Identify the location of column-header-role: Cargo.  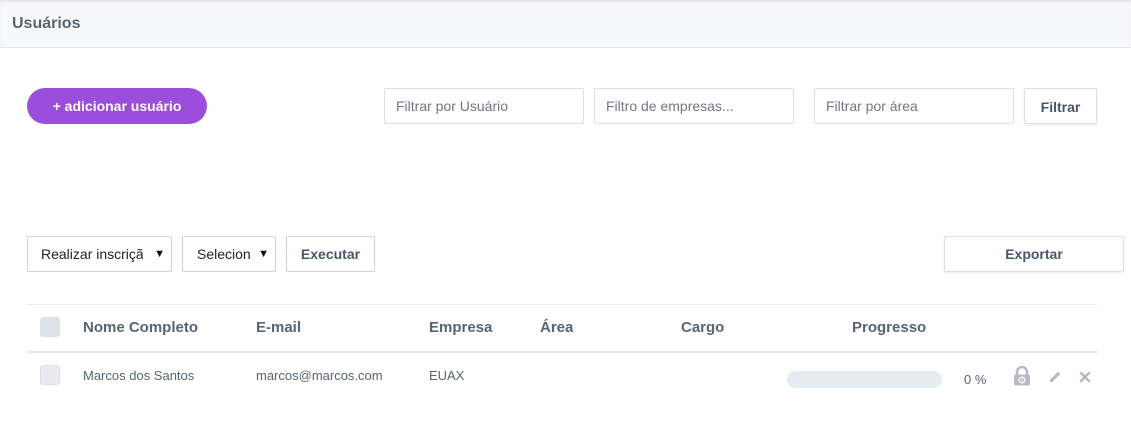
(702, 327).